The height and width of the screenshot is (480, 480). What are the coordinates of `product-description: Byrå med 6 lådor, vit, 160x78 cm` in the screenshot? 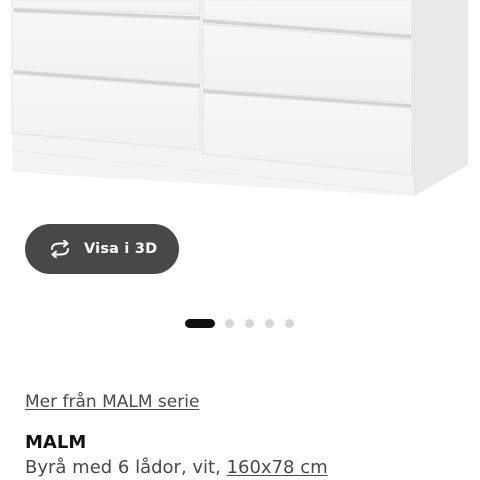 It's located at (176, 467).